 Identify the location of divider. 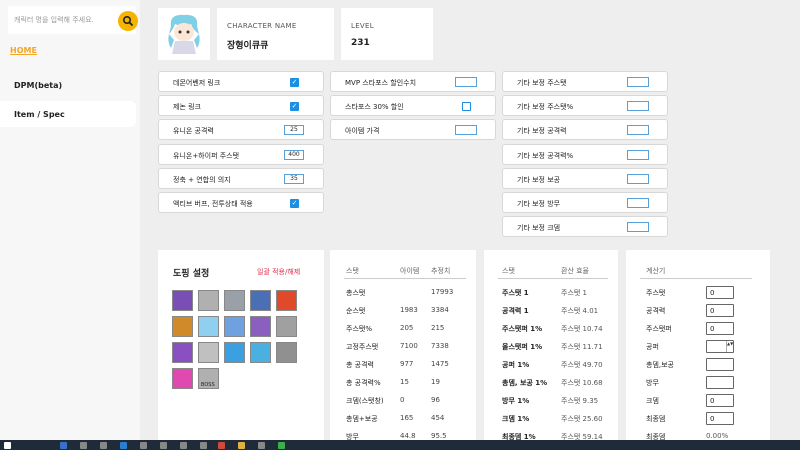
(553, 278).